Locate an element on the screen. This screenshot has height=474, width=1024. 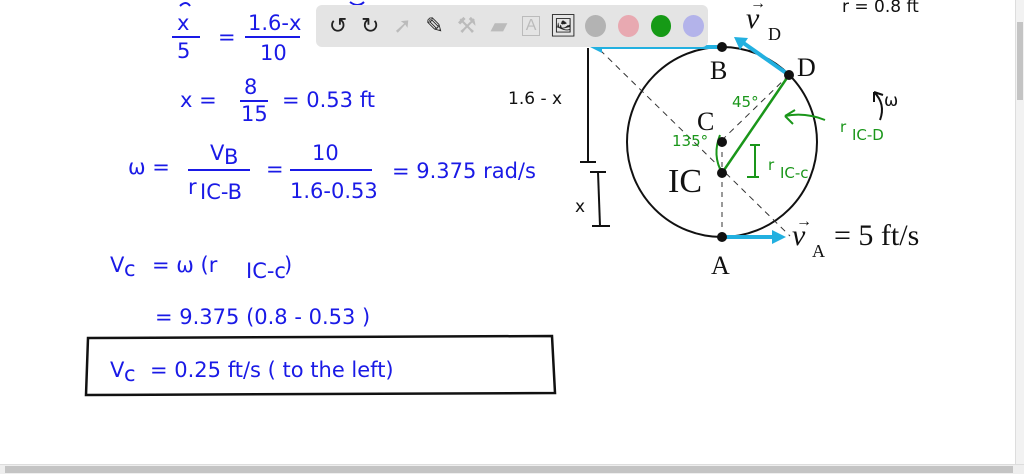
answer-sub: c is located at coordinates (130, 374).